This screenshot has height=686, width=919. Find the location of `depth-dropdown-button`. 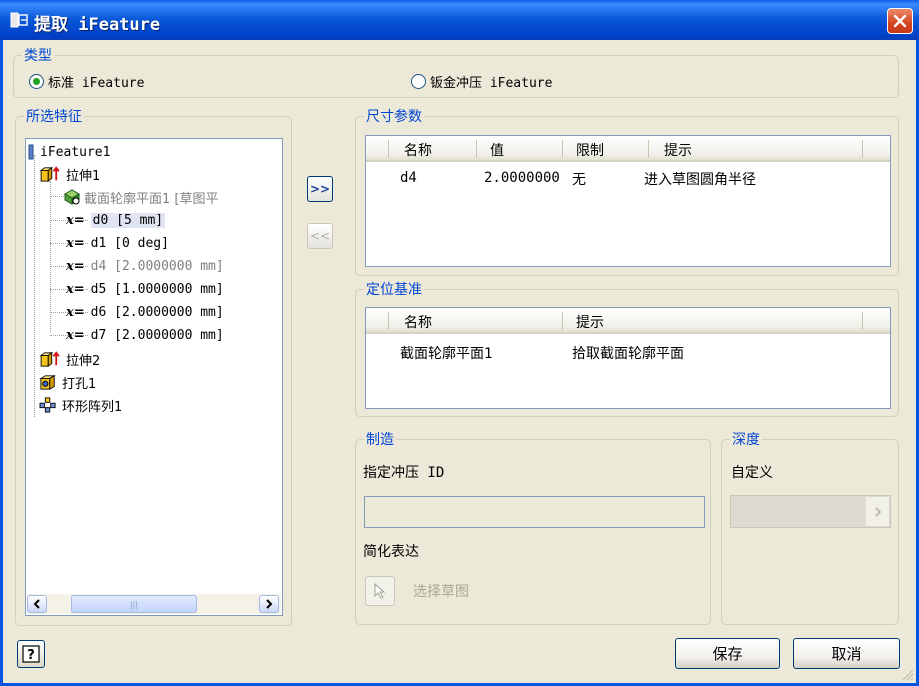

depth-dropdown-button is located at coordinates (877, 511).